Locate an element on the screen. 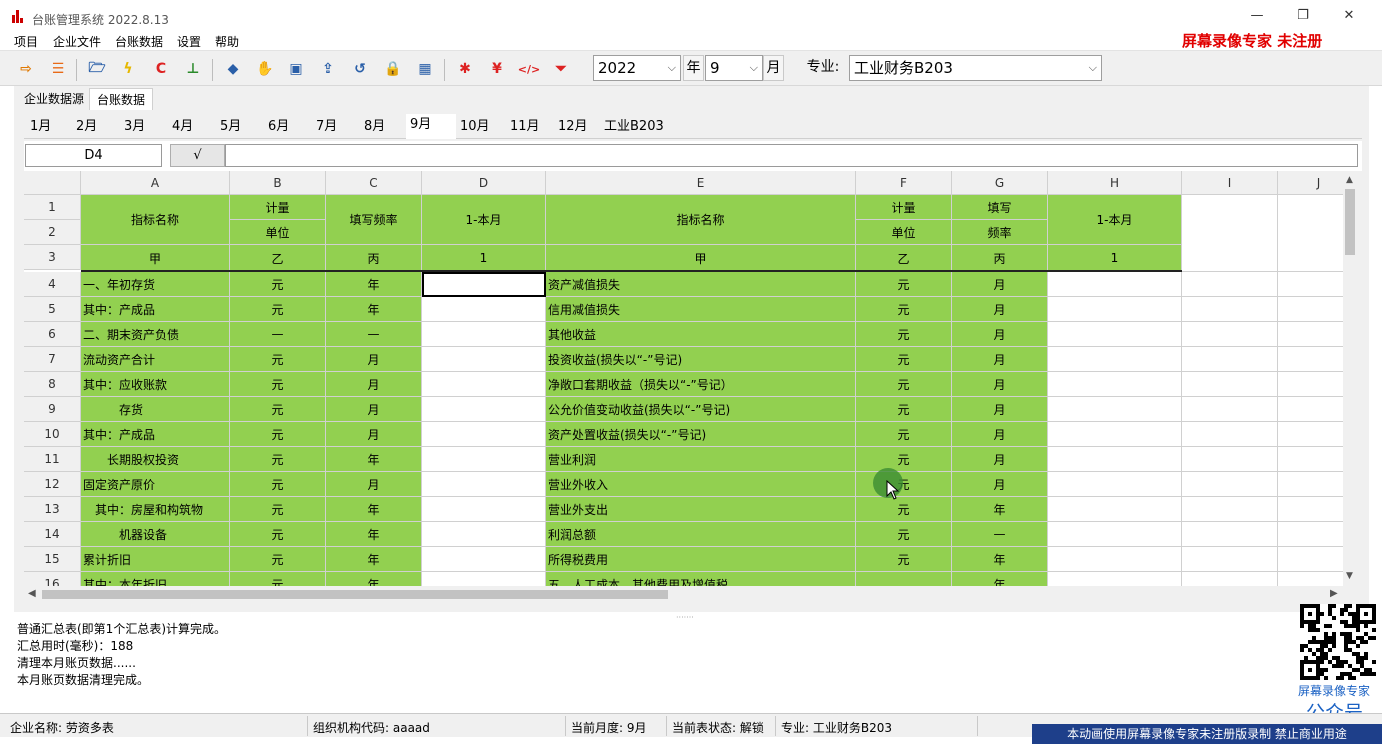 The width and height of the screenshot is (1382, 744). tab-month-12: 12月 is located at coordinates (577, 127).